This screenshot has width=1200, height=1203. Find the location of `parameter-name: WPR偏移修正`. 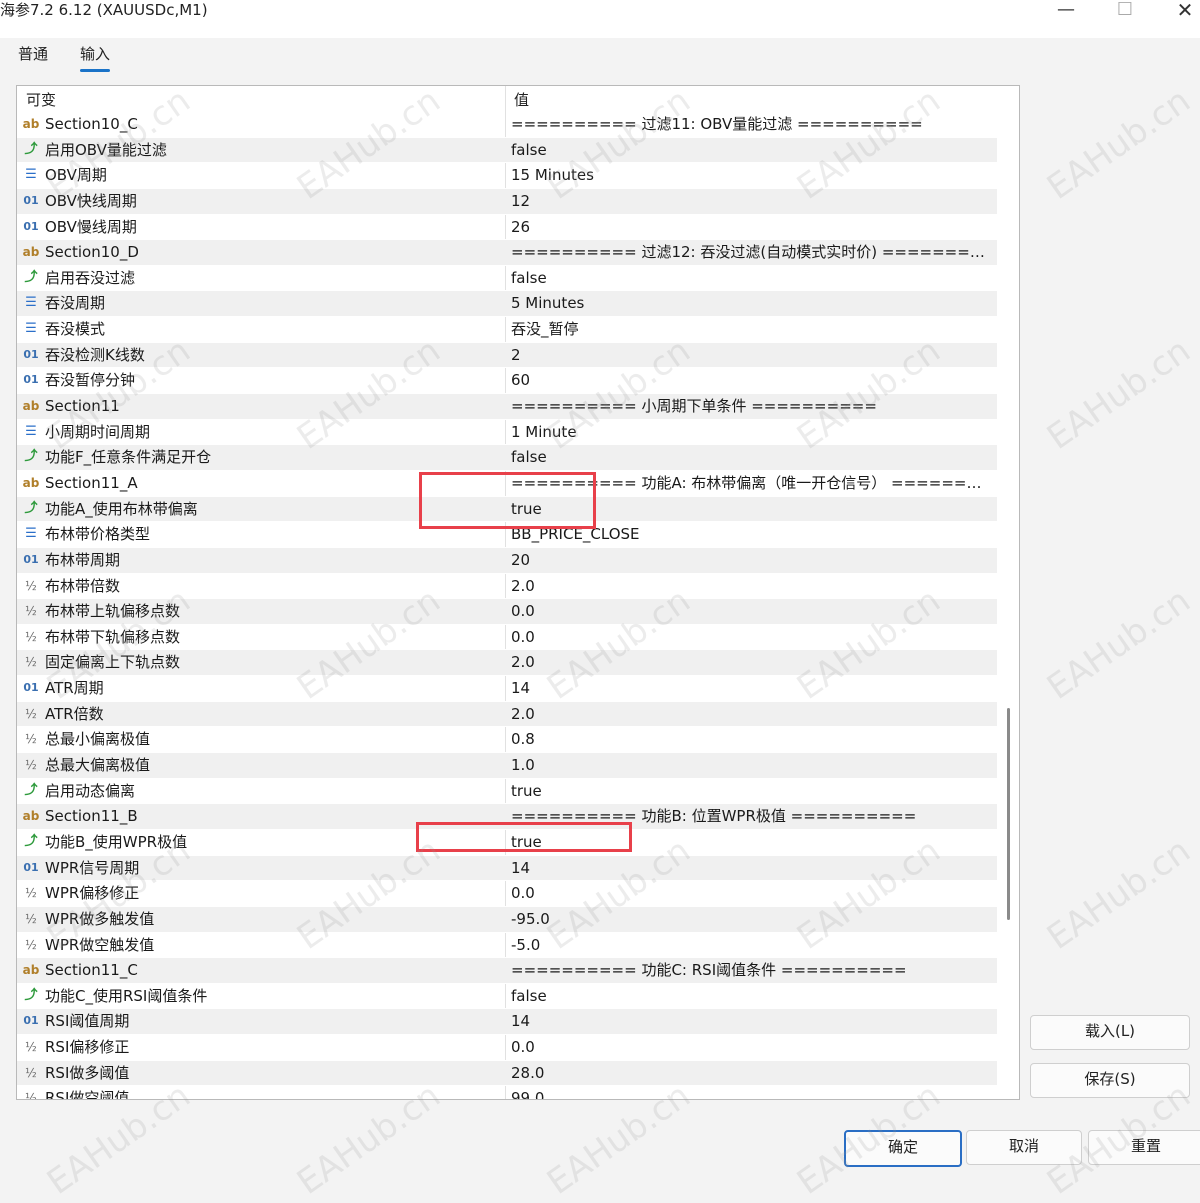

parameter-name: WPR偏移修正 is located at coordinates (92, 893).